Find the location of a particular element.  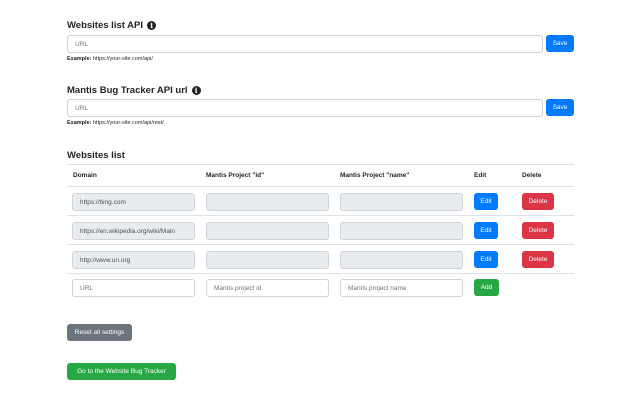

reset-all-settings-button: Reset all settings is located at coordinates (99, 332).